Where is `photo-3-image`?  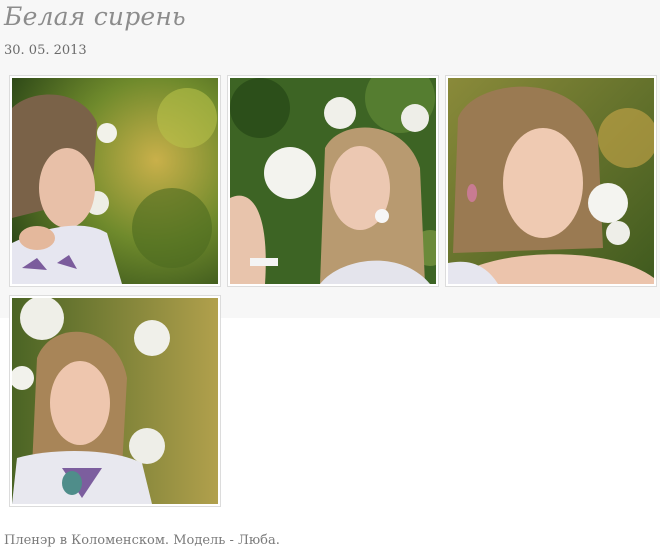 photo-3-image is located at coordinates (551, 181).